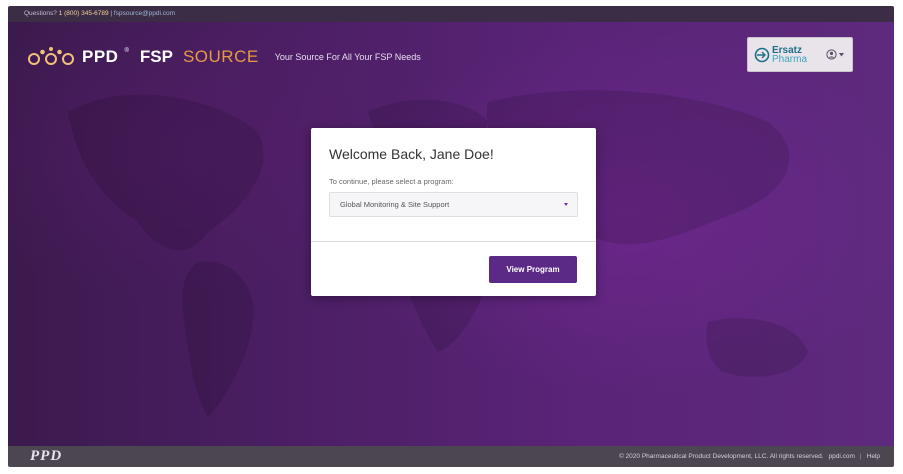 This screenshot has height=474, width=903. What do you see at coordinates (762, 54) in the screenshot?
I see `ersatz-pharma-logo-icon` at bounding box center [762, 54].